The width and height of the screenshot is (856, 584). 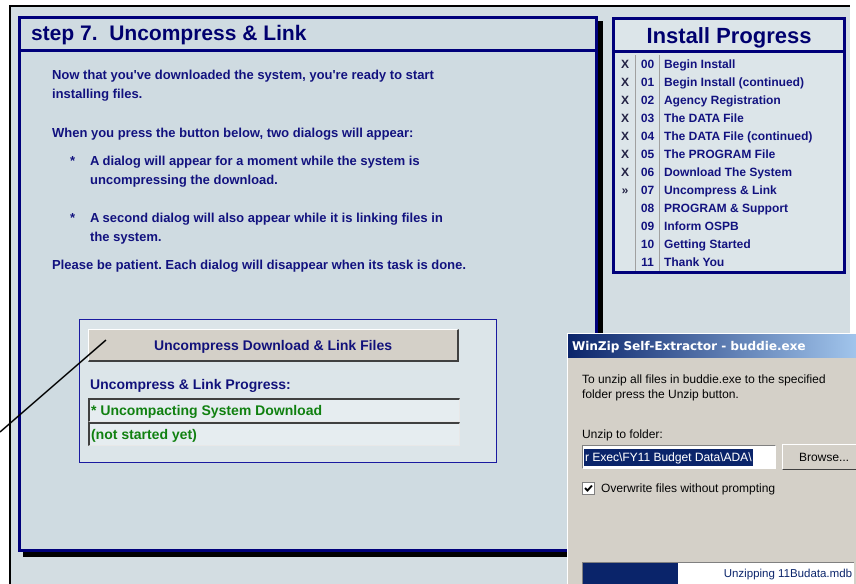 I want to click on instruction-text: Please be patient. Each dialog will disappear when its task is done., so click(x=259, y=265).